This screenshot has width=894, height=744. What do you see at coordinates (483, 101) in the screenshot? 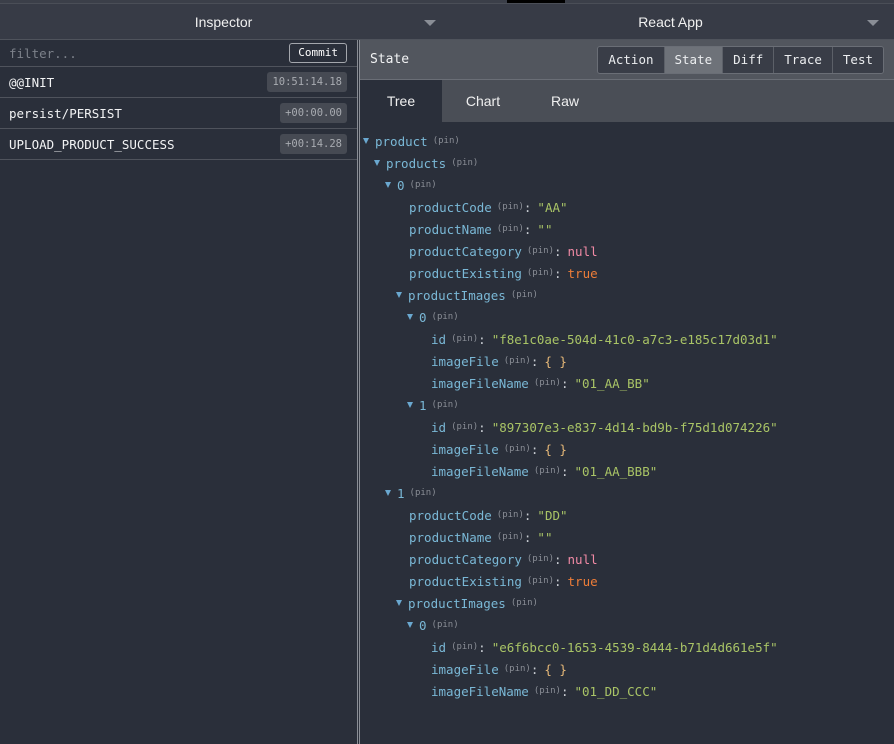
I see `tab-chart: Chart` at bounding box center [483, 101].